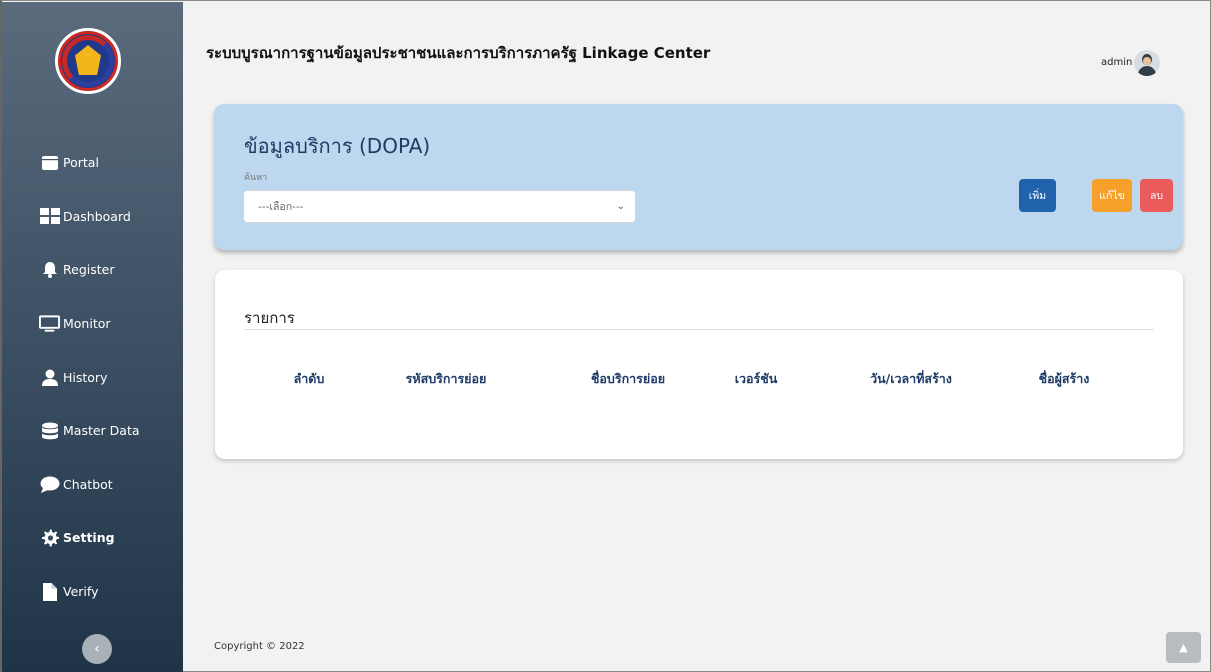  I want to click on list-title: รายการ, so click(269, 318).